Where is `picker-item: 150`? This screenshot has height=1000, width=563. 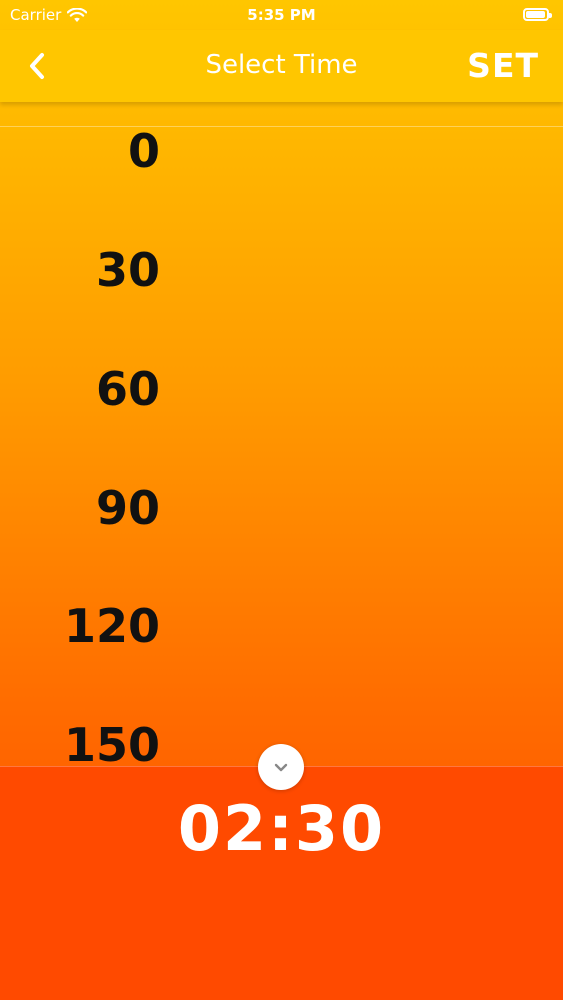 picker-item: 150 is located at coordinates (80, 742).